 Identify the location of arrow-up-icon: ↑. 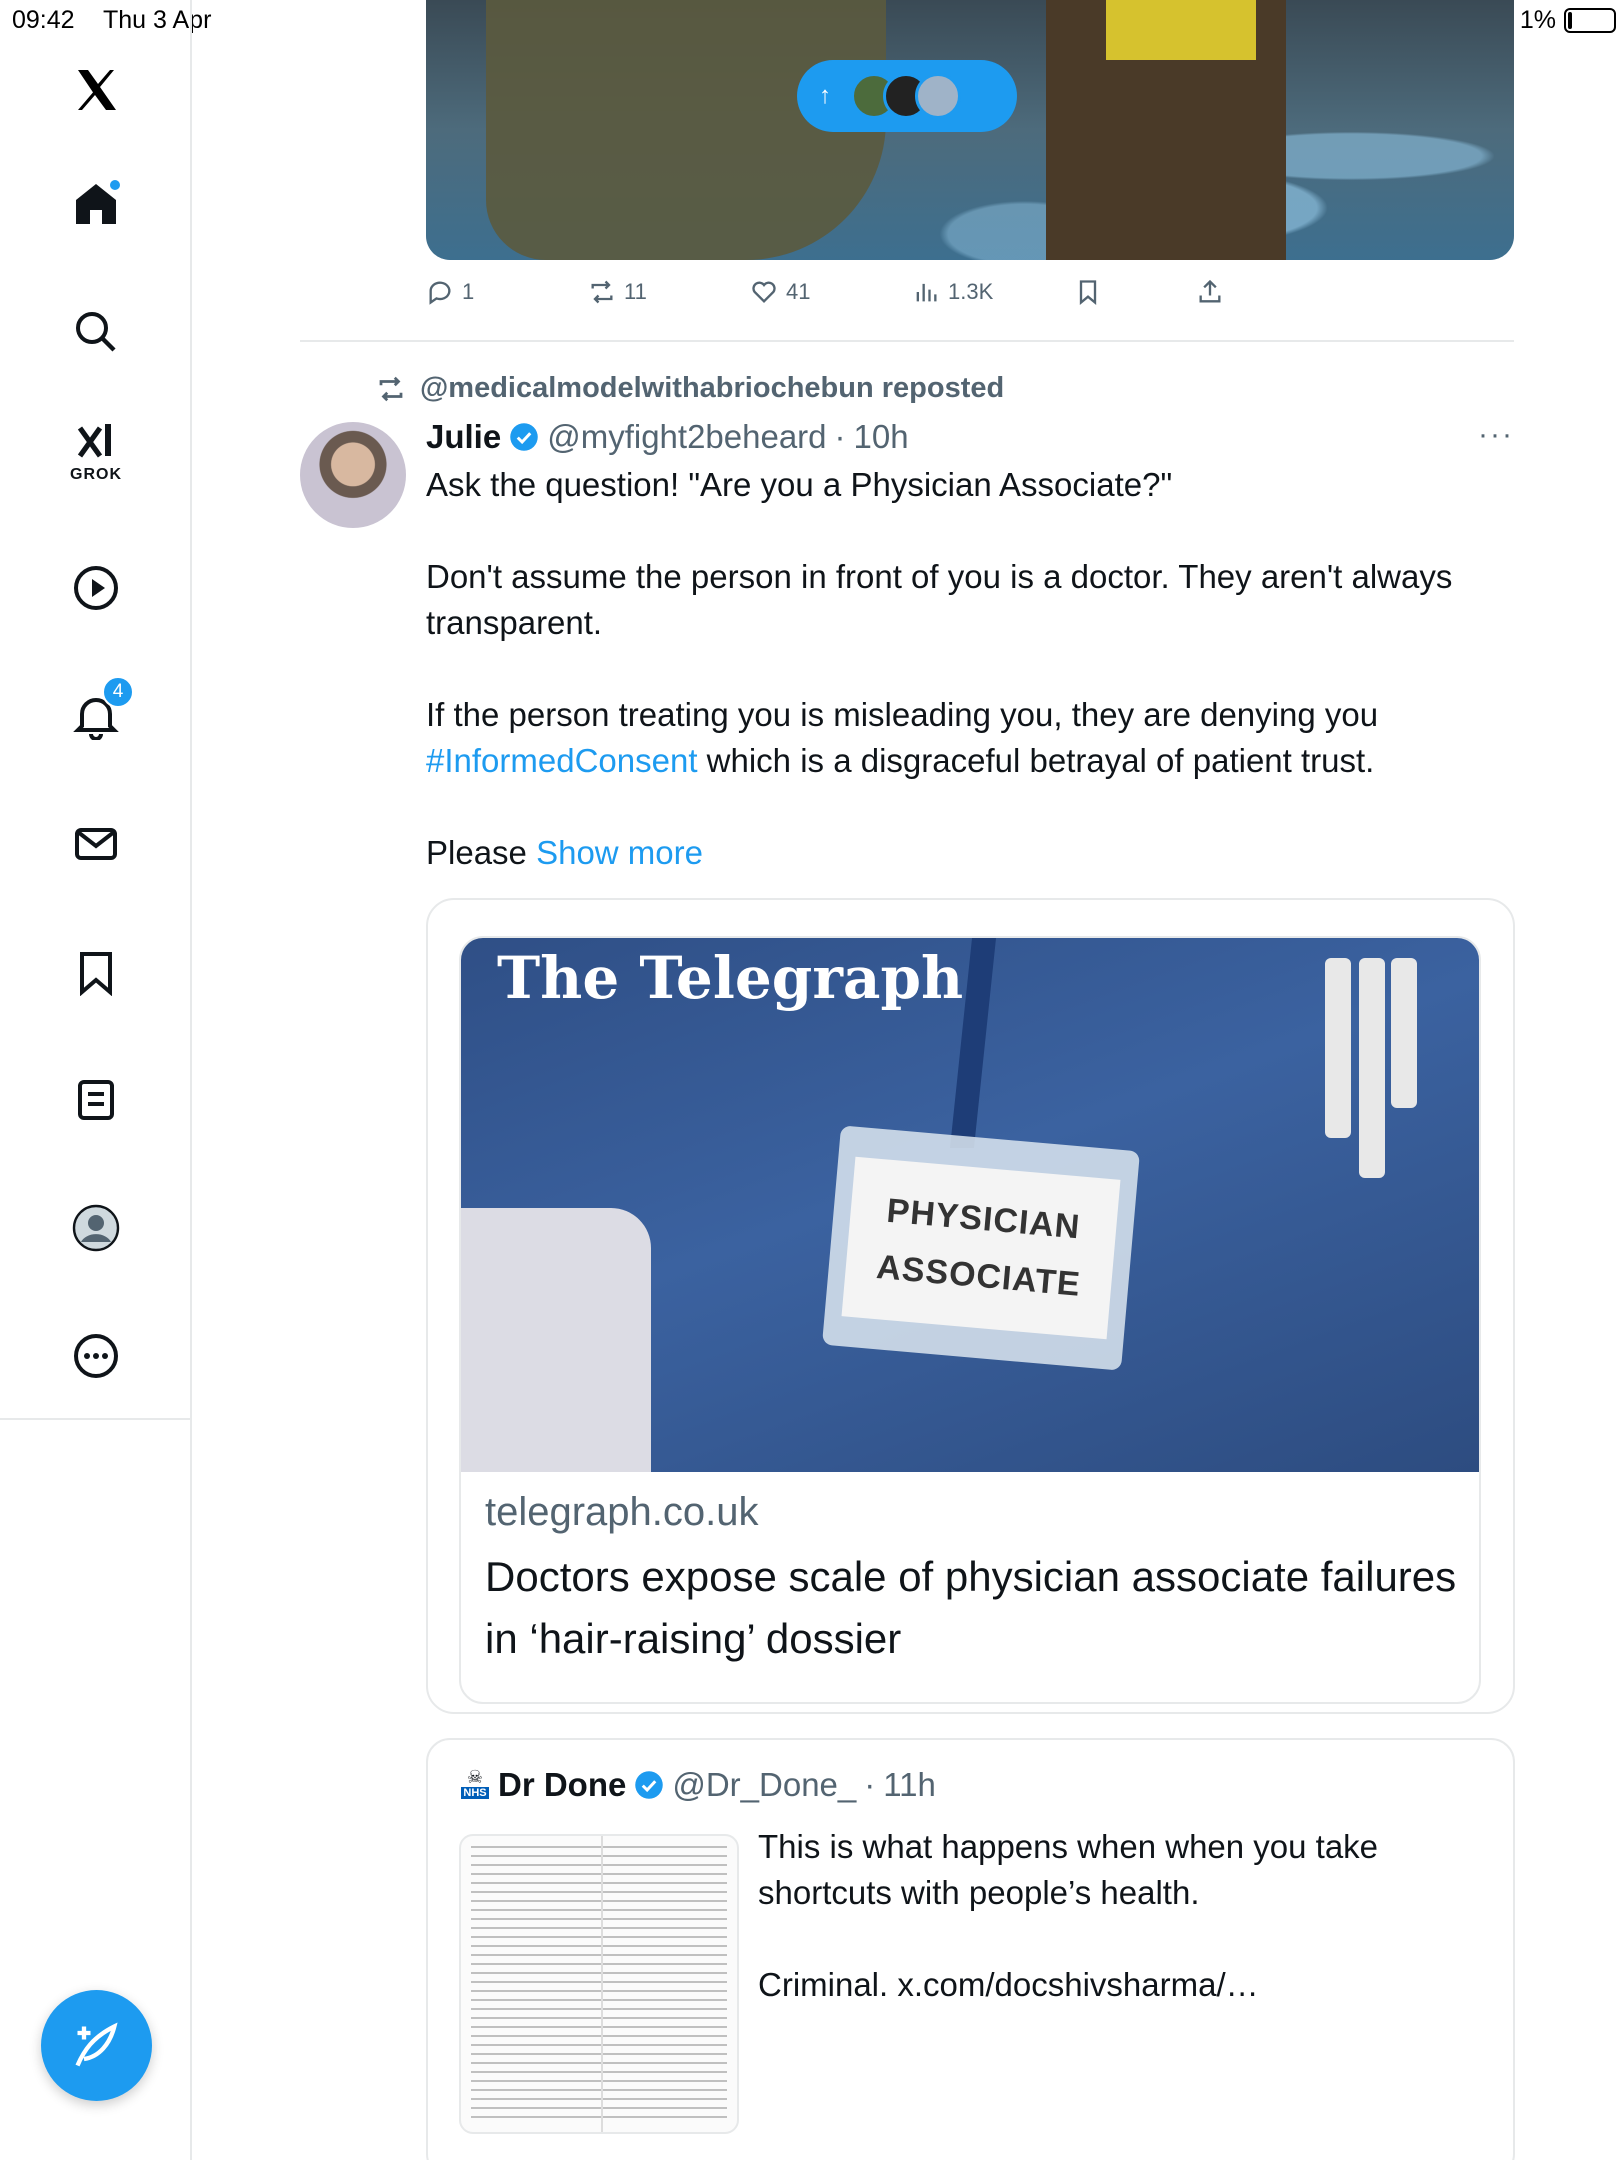
(825, 95).